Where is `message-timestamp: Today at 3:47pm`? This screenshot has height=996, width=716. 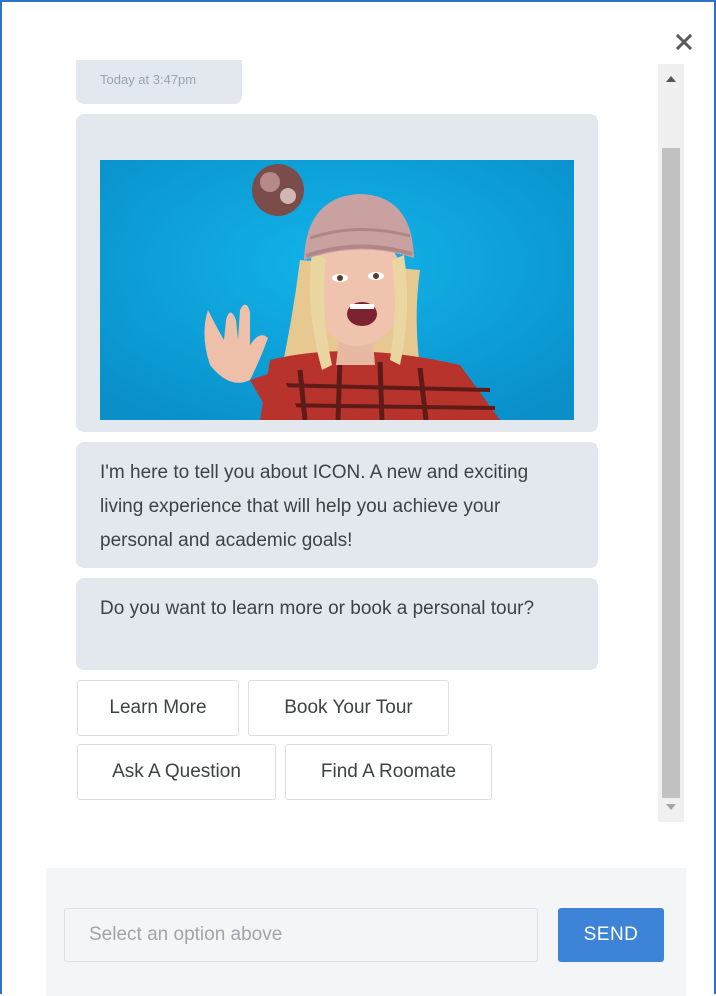
message-timestamp: Today at 3:47pm is located at coordinates (159, 82).